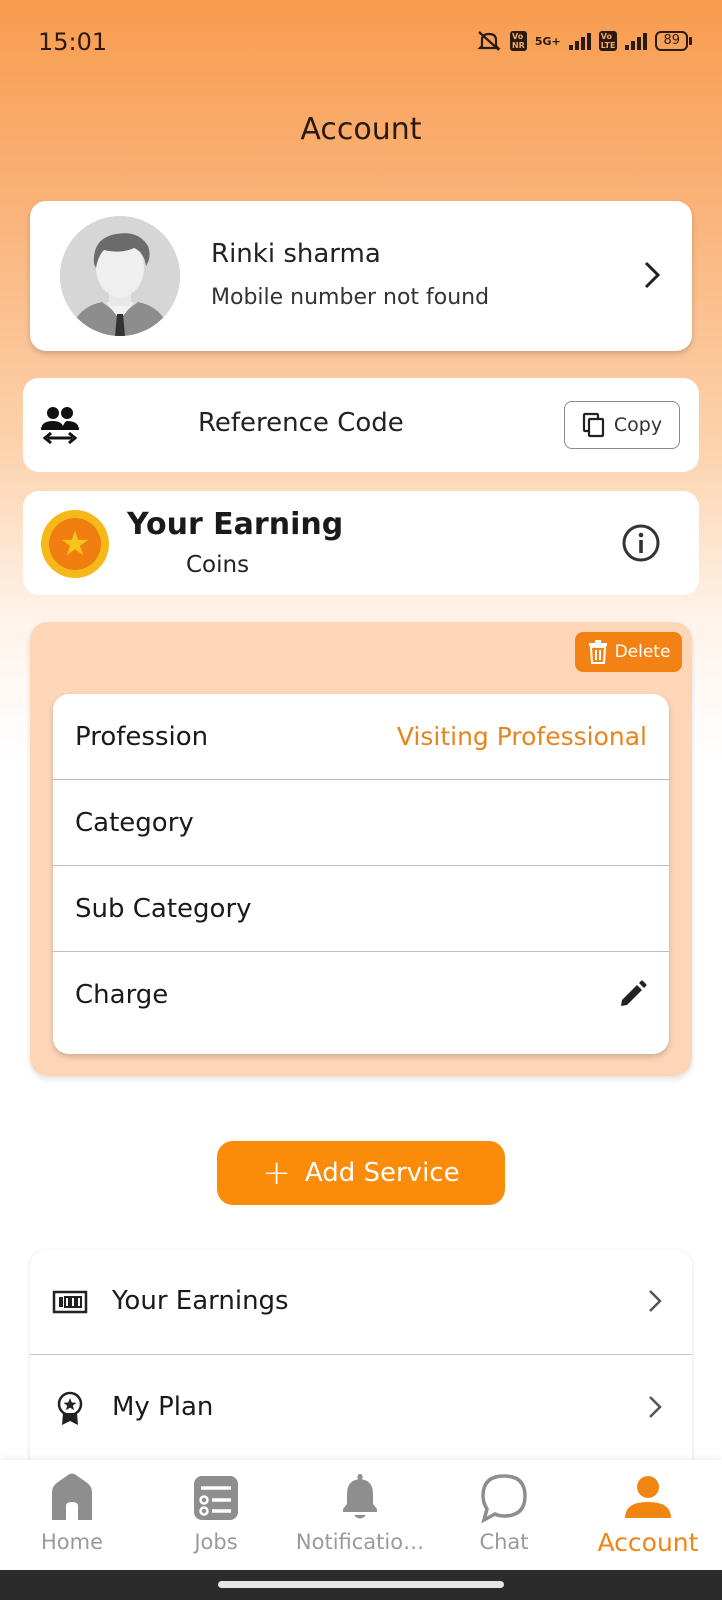 This screenshot has width=722, height=1600. Describe the element at coordinates (361, 129) in the screenshot. I see `page-title: Account` at that location.